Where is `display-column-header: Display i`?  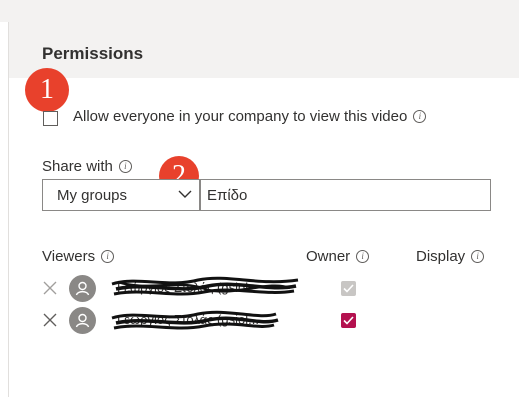 display-column-header: Display i is located at coordinates (450, 256).